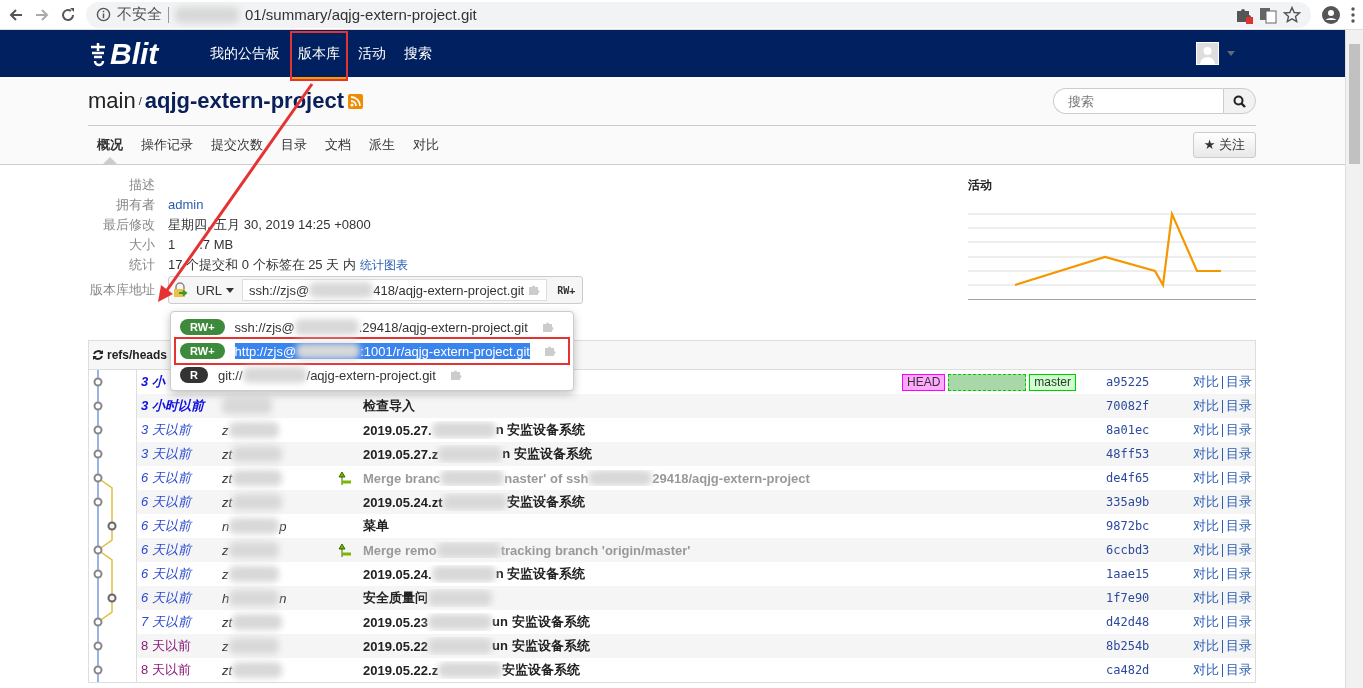 The height and width of the screenshot is (688, 1363). Describe the element at coordinates (1149, 622) in the screenshot. I see `commit-hash: d42d48` at that location.